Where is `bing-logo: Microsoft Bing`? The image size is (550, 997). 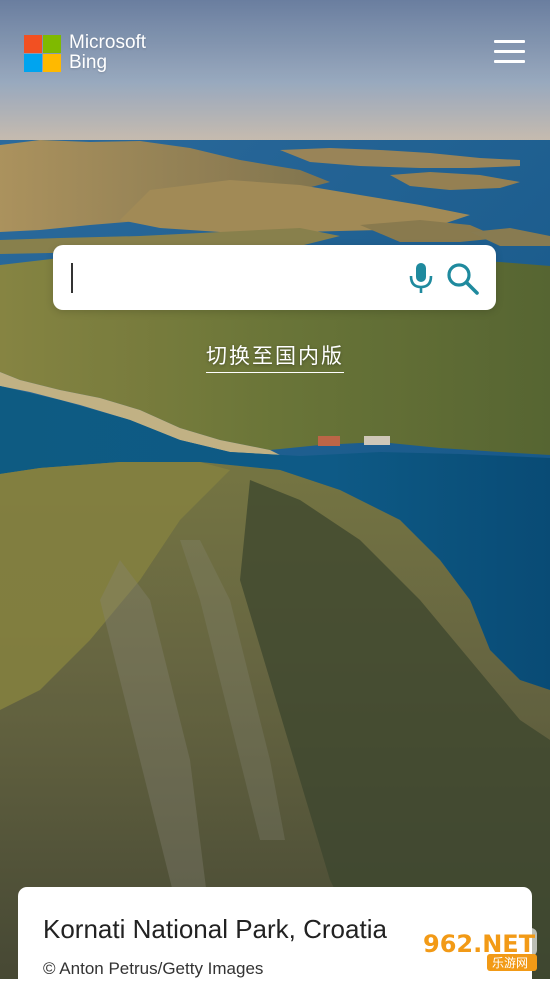
bing-logo: Microsoft Bing is located at coordinates (85, 53).